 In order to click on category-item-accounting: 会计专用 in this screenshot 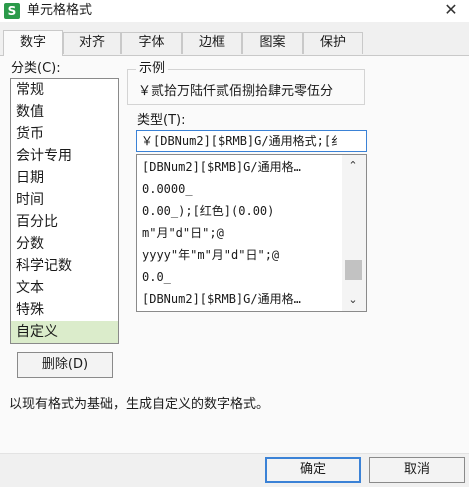, I will do `click(64, 156)`.